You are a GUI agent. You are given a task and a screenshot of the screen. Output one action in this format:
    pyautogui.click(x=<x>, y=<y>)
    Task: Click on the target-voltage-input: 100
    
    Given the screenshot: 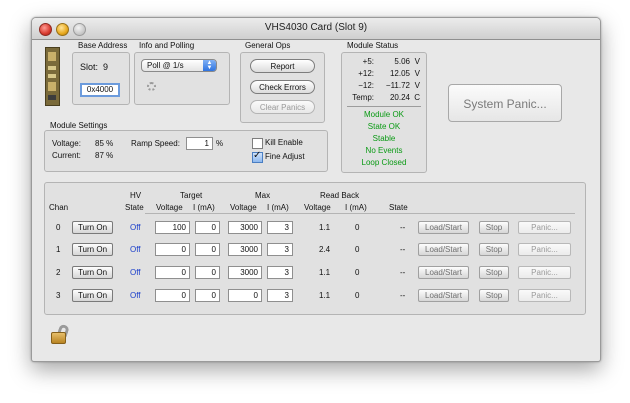 What is the action you would take?
    pyautogui.click(x=172, y=227)
    